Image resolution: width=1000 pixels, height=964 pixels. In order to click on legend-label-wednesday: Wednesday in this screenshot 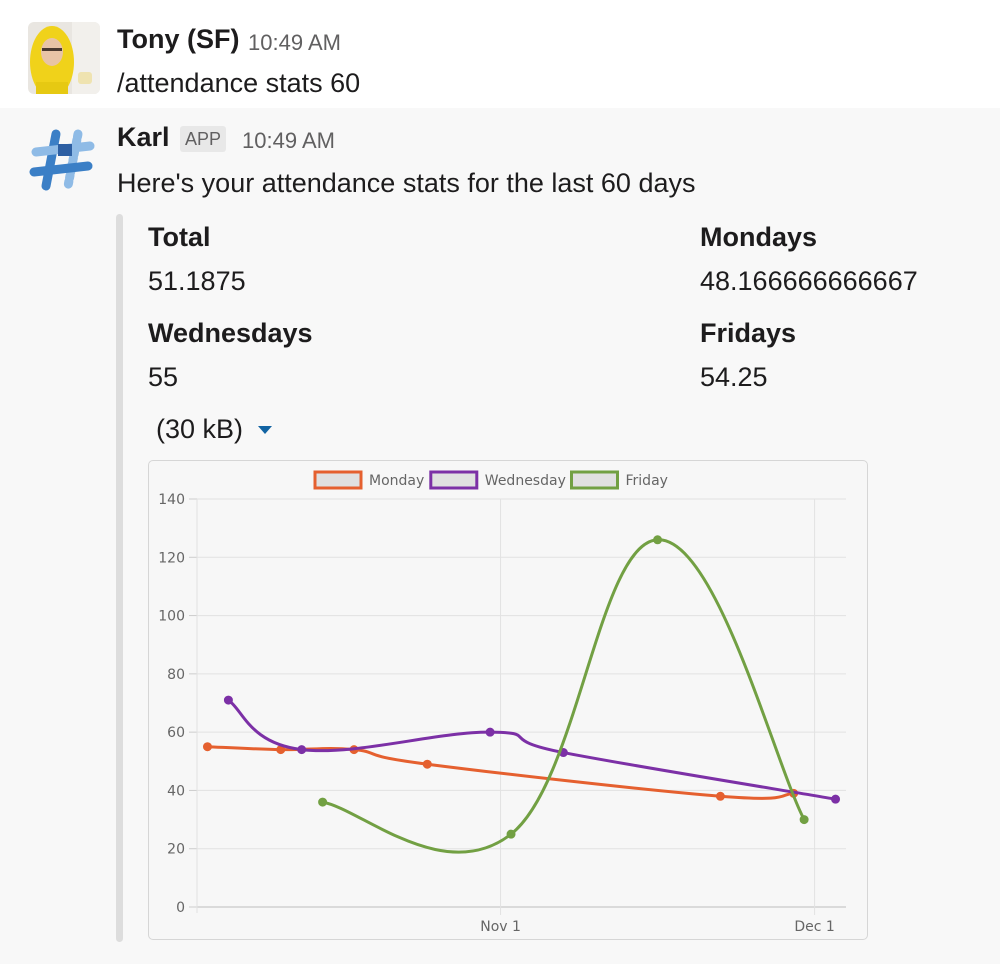, I will do `click(525, 481)`.